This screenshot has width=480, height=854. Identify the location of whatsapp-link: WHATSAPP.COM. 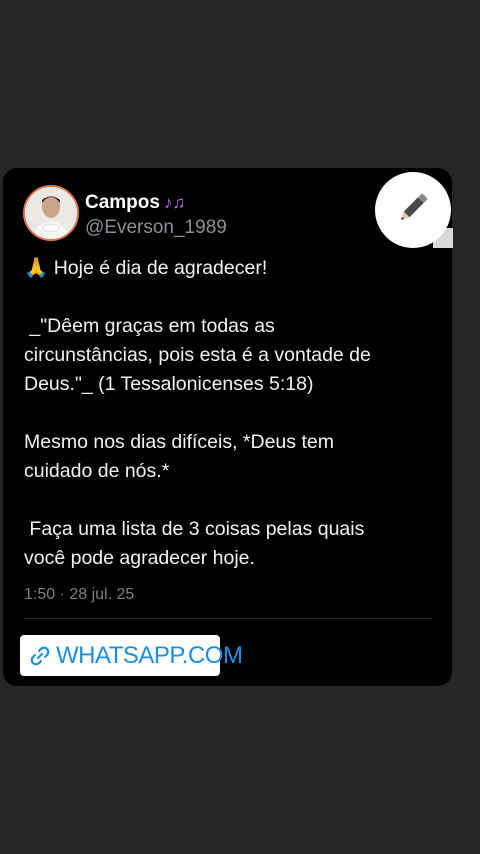
(131, 655).